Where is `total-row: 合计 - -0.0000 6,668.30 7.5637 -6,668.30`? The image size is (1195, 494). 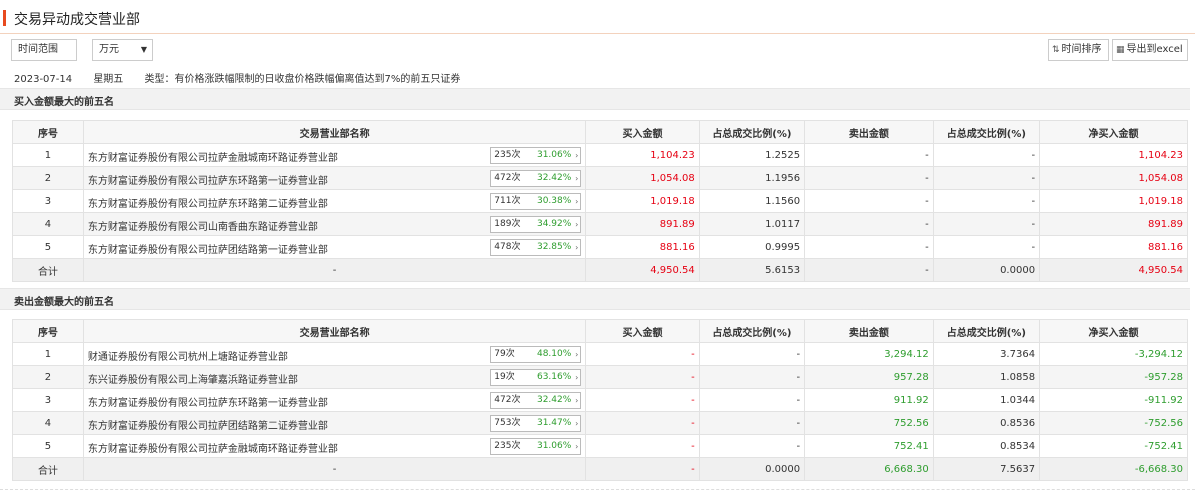
total-row: 合计 - -0.0000 6,668.30 7.5637 -6,668.30 is located at coordinates (600, 469).